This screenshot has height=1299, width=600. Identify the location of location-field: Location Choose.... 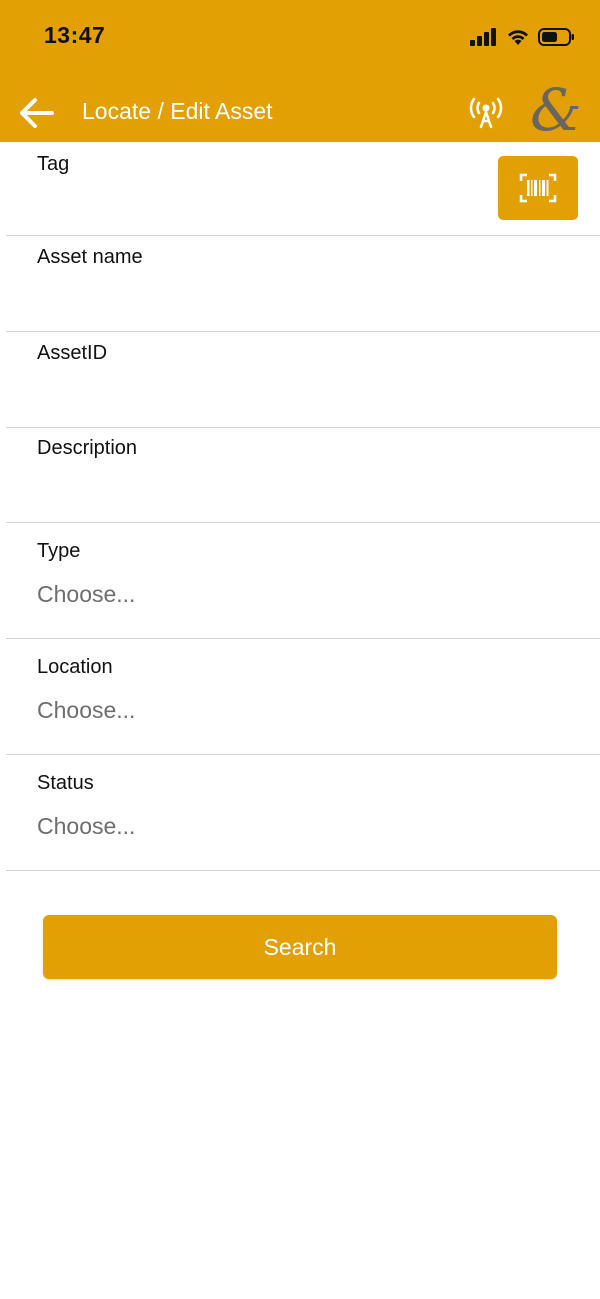
(300, 697).